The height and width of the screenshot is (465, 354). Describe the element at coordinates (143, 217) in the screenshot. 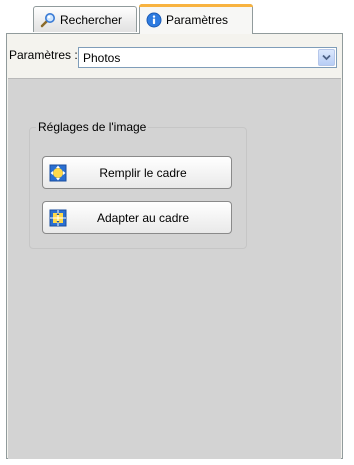

I see `fit-frame-label: Adapter au cadre` at that location.